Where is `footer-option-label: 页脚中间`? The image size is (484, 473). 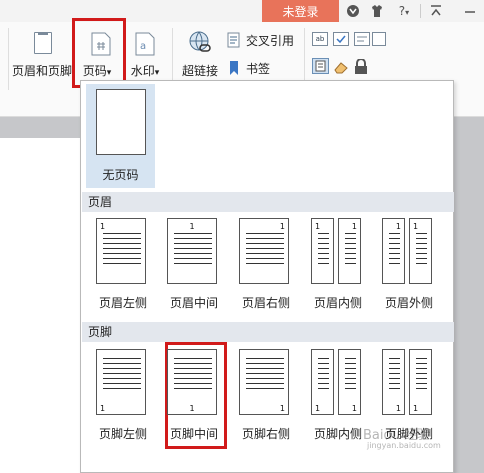 footer-option-label: 页脚中间 is located at coordinates (193, 434).